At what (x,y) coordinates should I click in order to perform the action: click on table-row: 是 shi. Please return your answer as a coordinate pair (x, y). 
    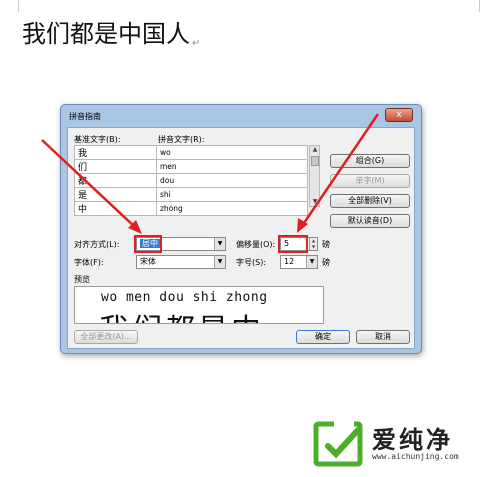
    Looking at the image, I should click on (191, 194).